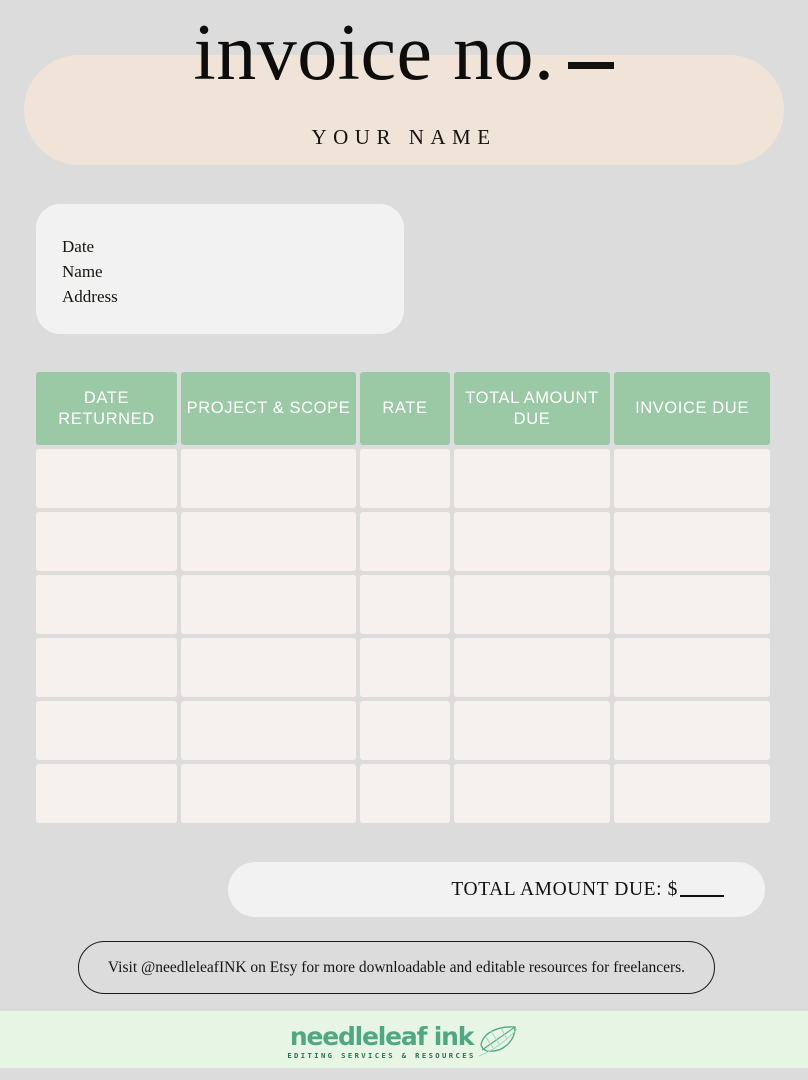 Image resolution: width=808 pixels, height=1080 pixels. What do you see at coordinates (564, 889) in the screenshot?
I see `total-amount-due-label: TOTAL AMOUNT DUE: $` at bounding box center [564, 889].